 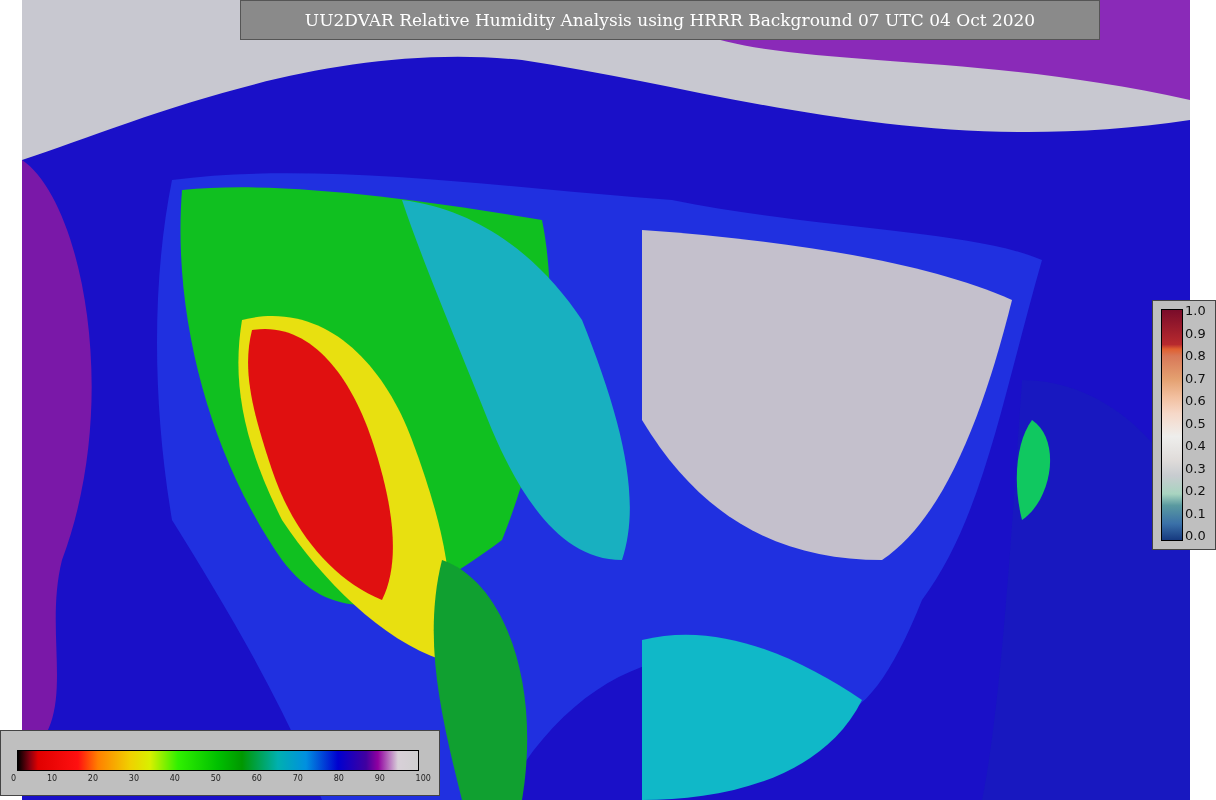 I want to click on tick-label: 0.3, so click(x=1195, y=468).